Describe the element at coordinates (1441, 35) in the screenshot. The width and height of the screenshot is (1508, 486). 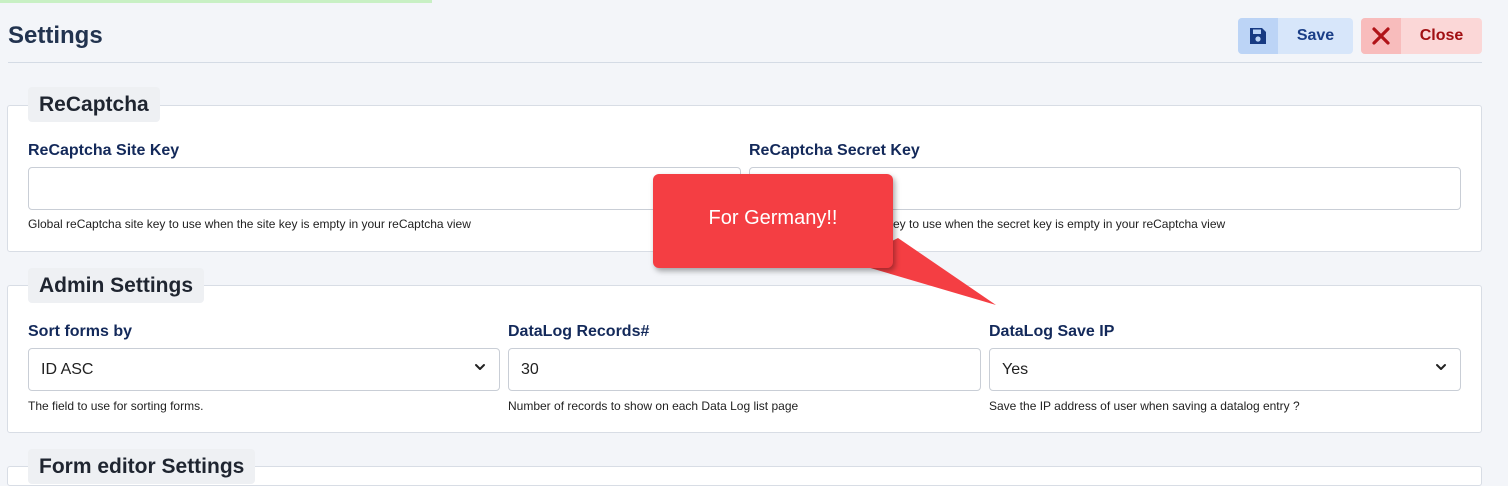
I see `close-button-label: Close` at that location.